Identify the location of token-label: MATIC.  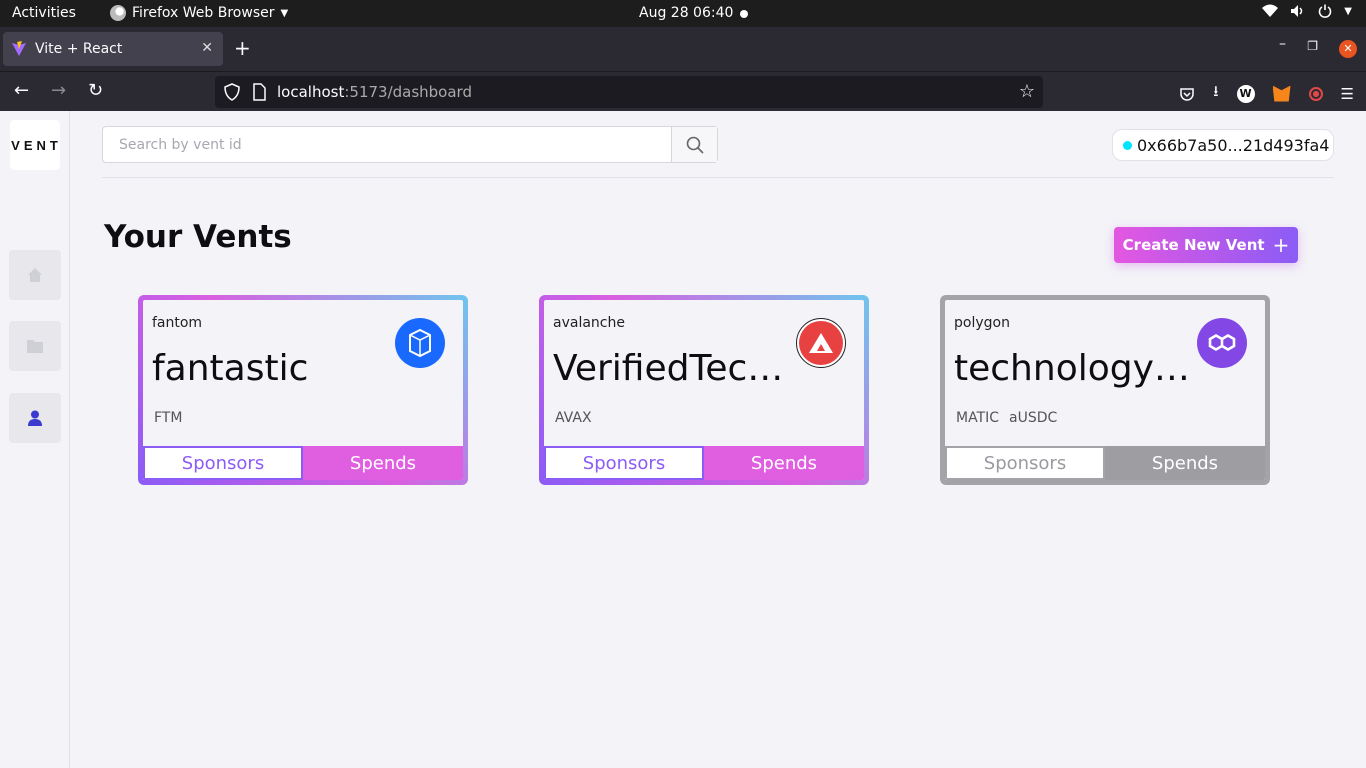
(978, 418).